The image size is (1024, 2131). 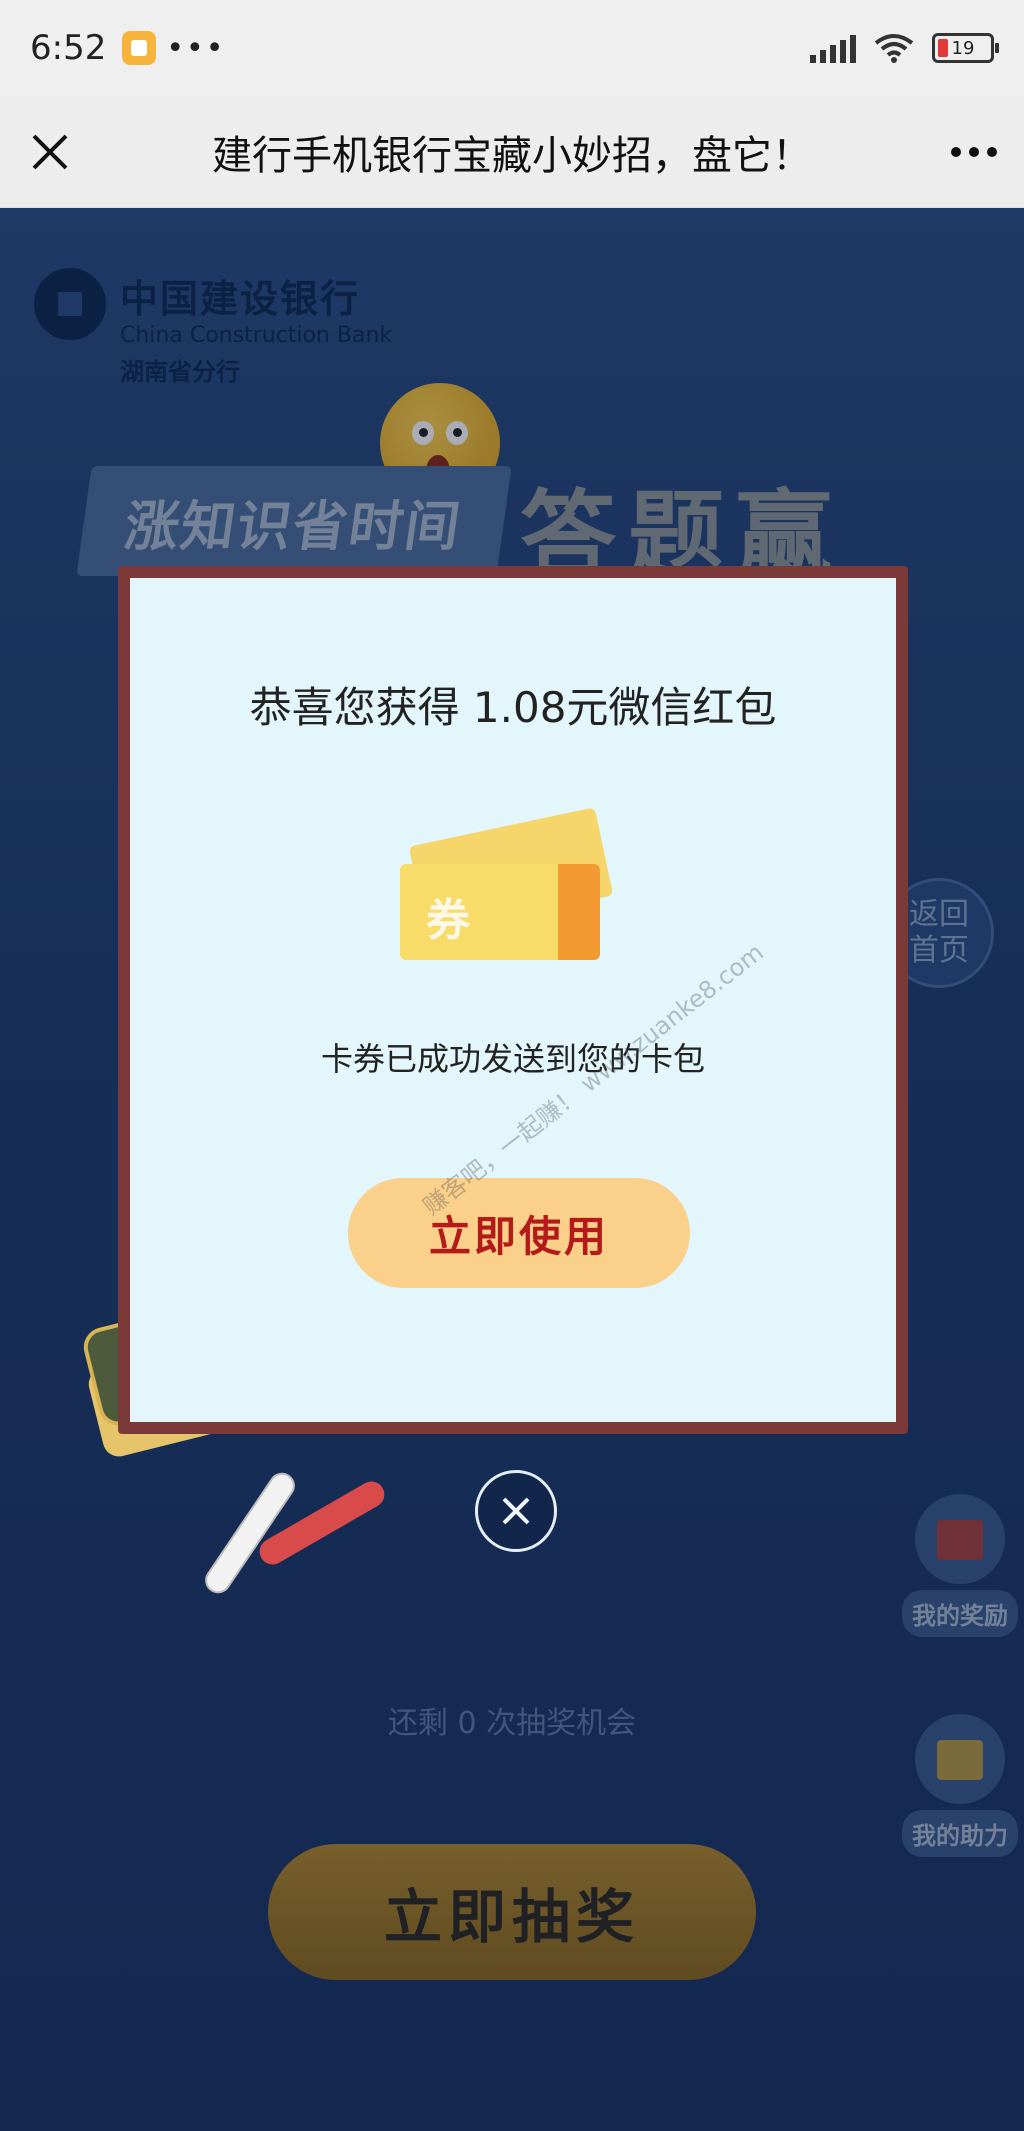 What do you see at coordinates (513, 707) in the screenshot?
I see `prize-message: 恭喜您获得 1.08元微信红包` at bounding box center [513, 707].